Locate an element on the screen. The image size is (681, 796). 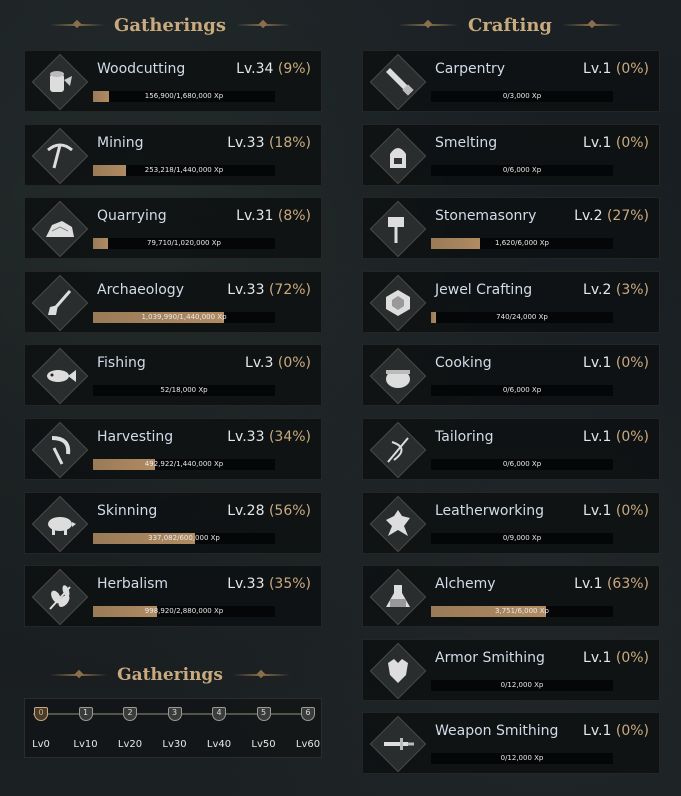
skill-level-value: Lv.3 is located at coordinates (259, 363).